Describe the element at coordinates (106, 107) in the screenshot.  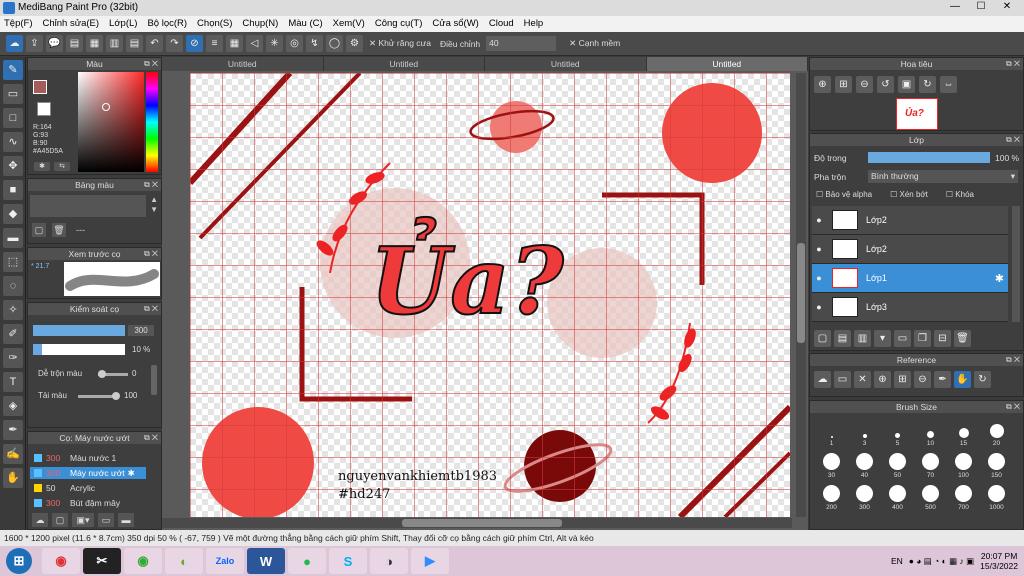
I see `color-picker-cursor` at that location.